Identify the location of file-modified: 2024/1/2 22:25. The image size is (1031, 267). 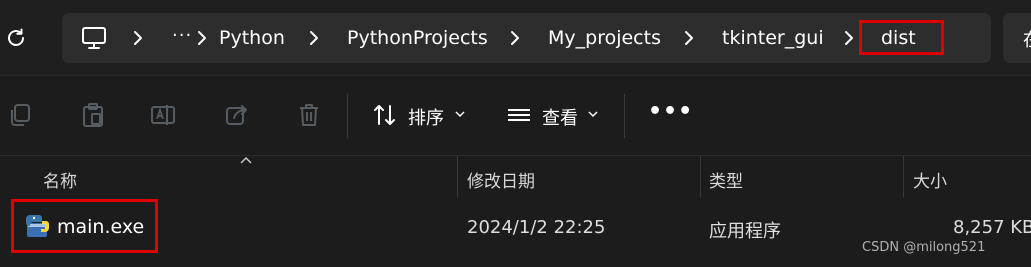
(536, 227).